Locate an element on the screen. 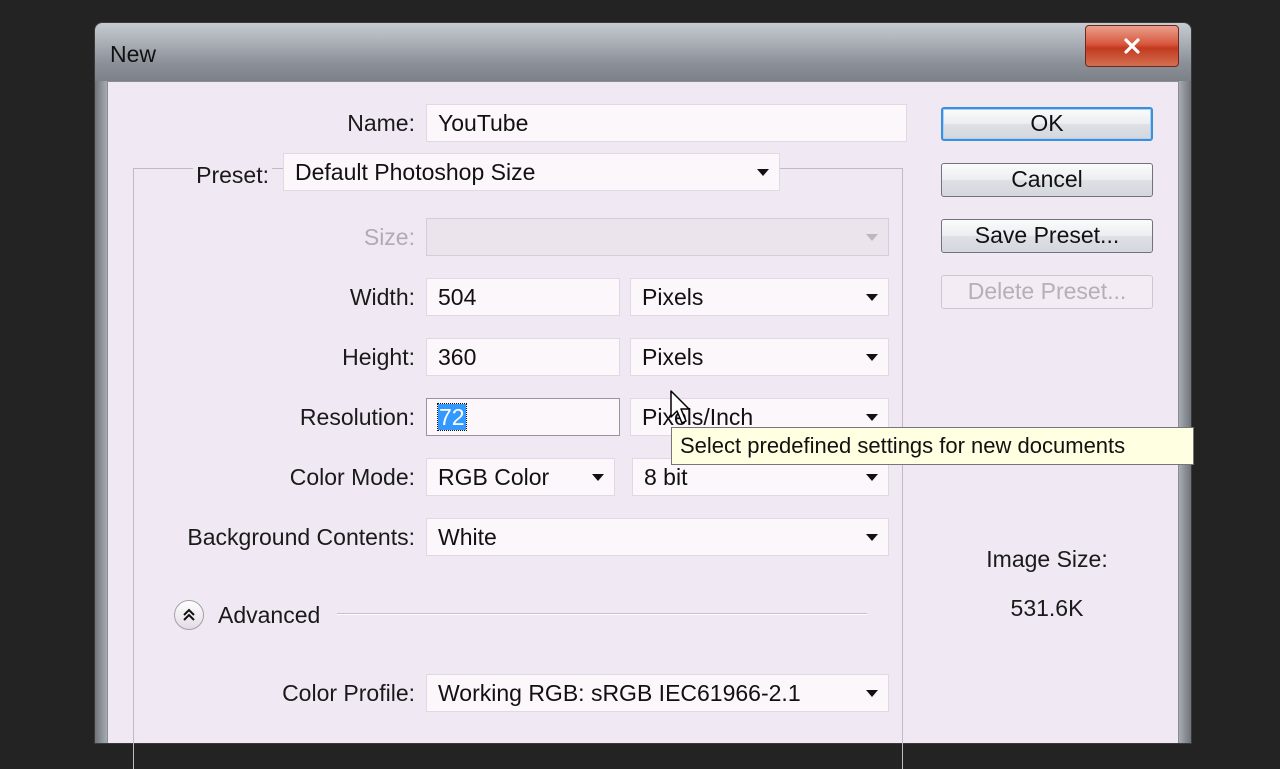 This screenshot has height=769, width=1280. preset-label: Preset: is located at coordinates (232, 175).